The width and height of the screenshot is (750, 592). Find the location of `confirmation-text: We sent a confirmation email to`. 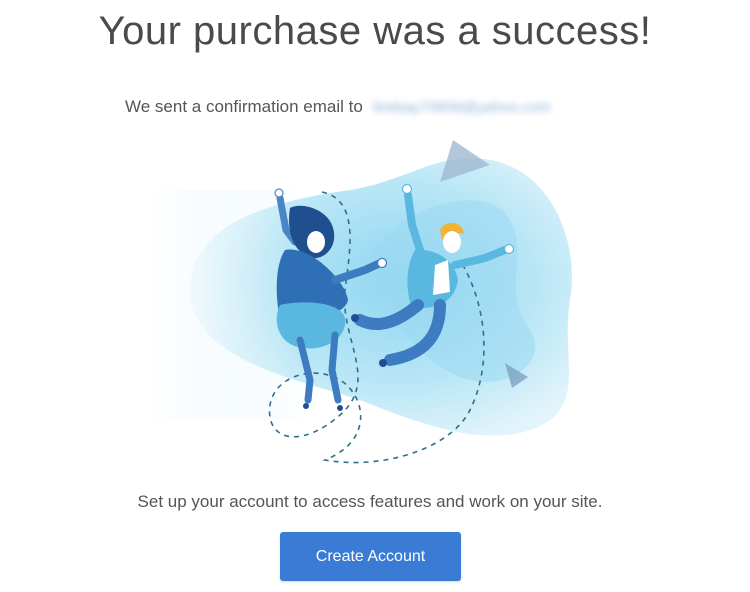

confirmation-text: We sent a confirmation email to is located at coordinates (244, 106).